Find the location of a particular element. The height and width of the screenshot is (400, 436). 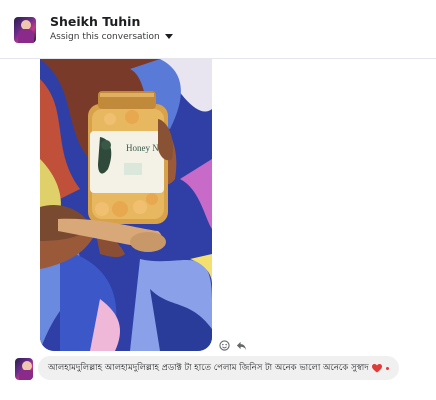

assign-label: Assign this conversation is located at coordinates (105, 37).